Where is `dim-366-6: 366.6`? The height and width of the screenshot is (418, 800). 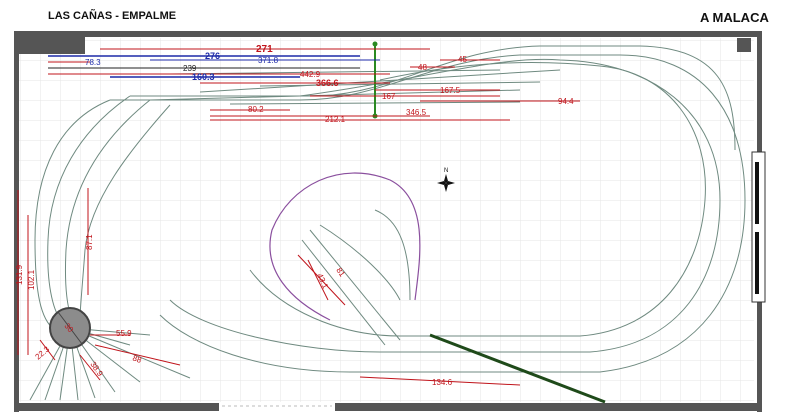
dim-366-6: 366.6 is located at coordinates (327, 83).